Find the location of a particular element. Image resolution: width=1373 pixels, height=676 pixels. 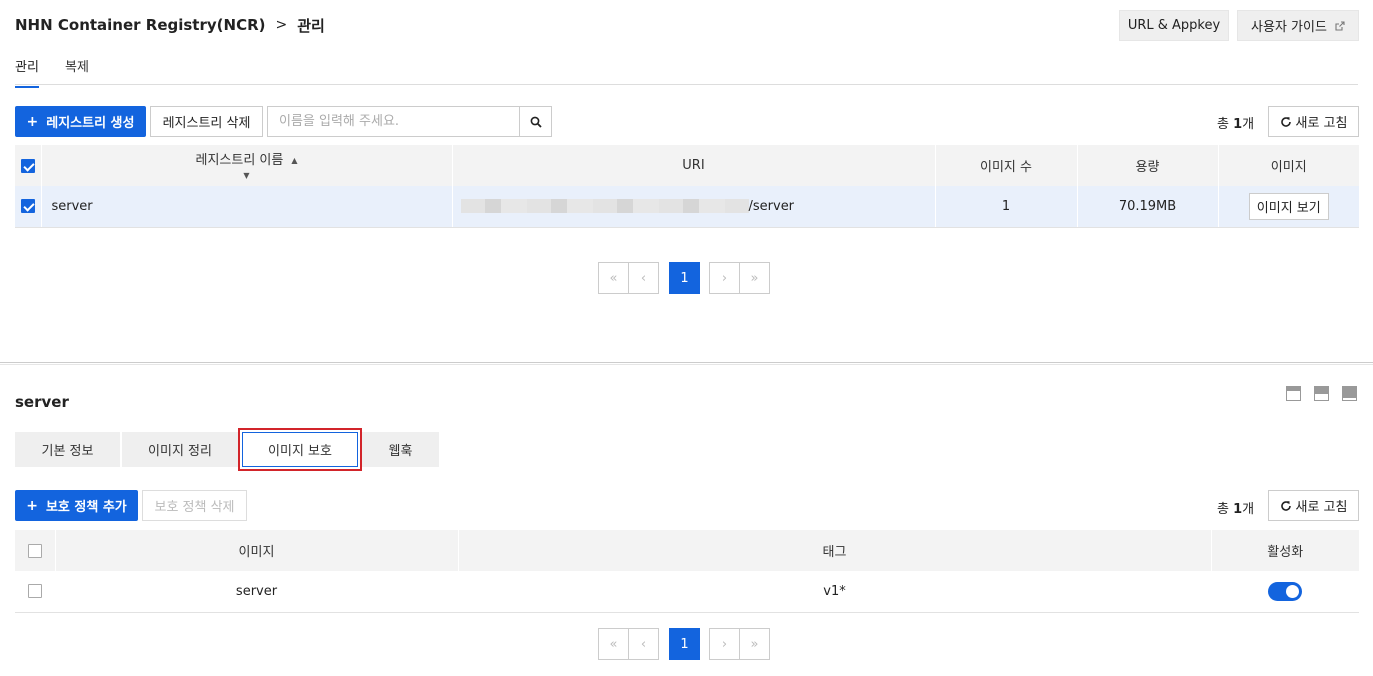

tab-manage: 관리 is located at coordinates (27, 72).